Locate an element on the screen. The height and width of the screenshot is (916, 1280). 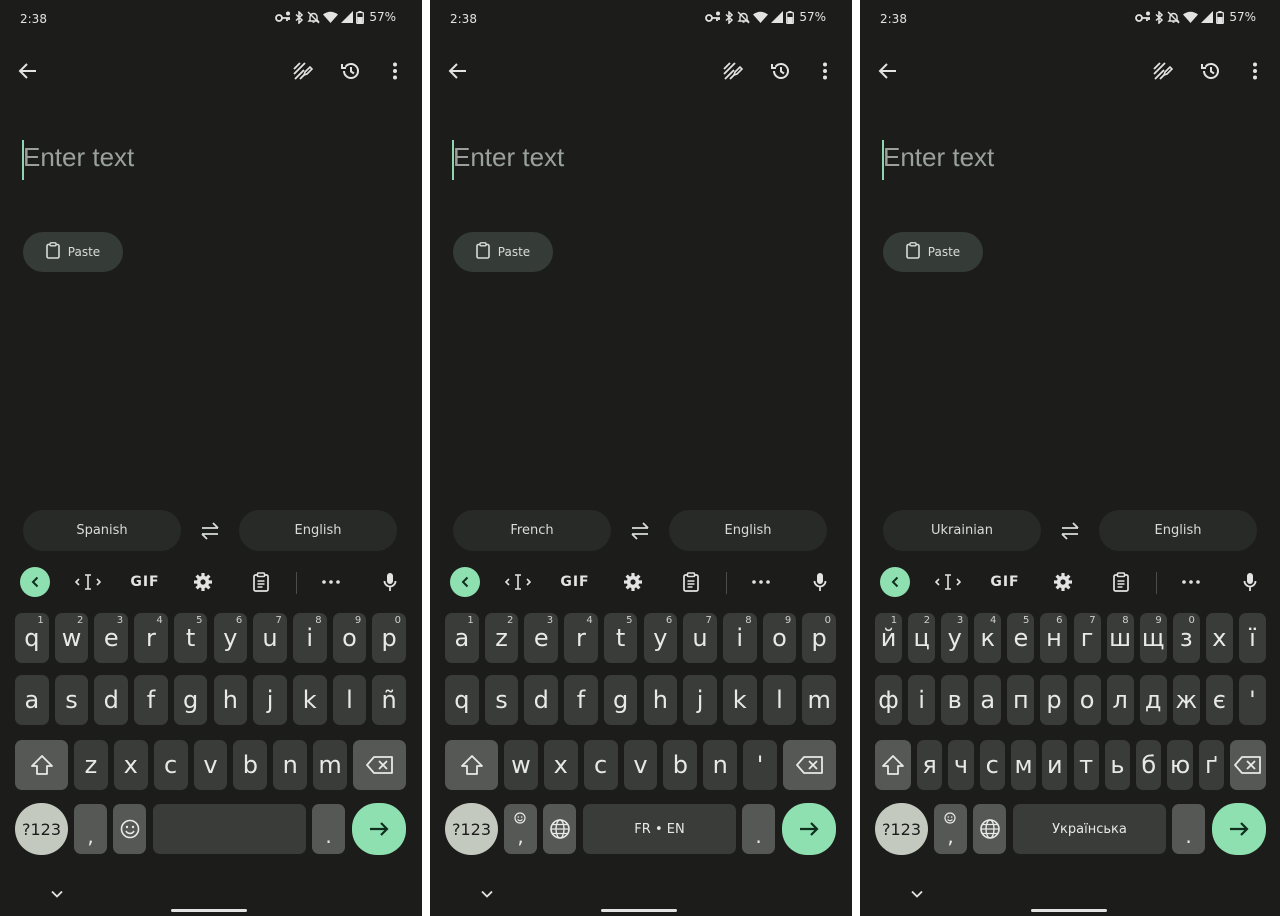
target-language-button: English is located at coordinates (318, 530).